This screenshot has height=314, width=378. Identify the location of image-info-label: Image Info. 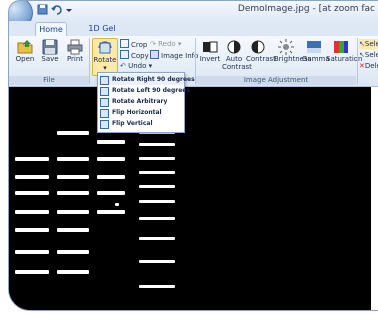
(180, 56).